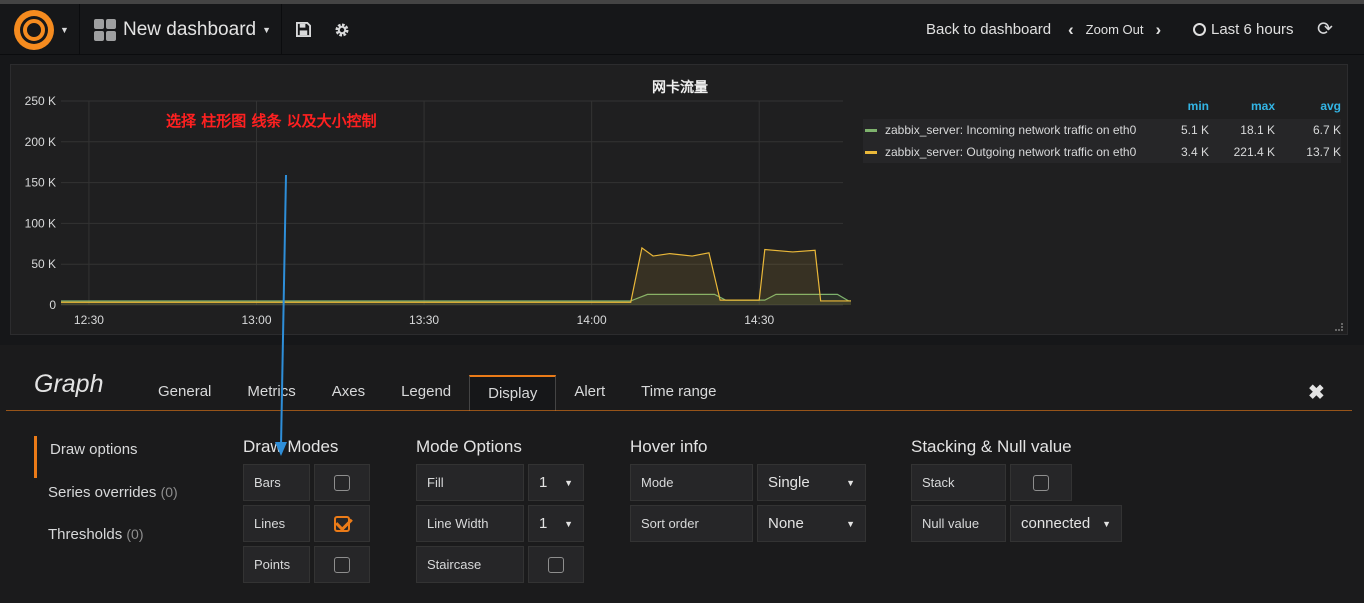 This screenshot has width=1364, height=603. I want to click on x-tick-label: 14:00, so click(592, 320).